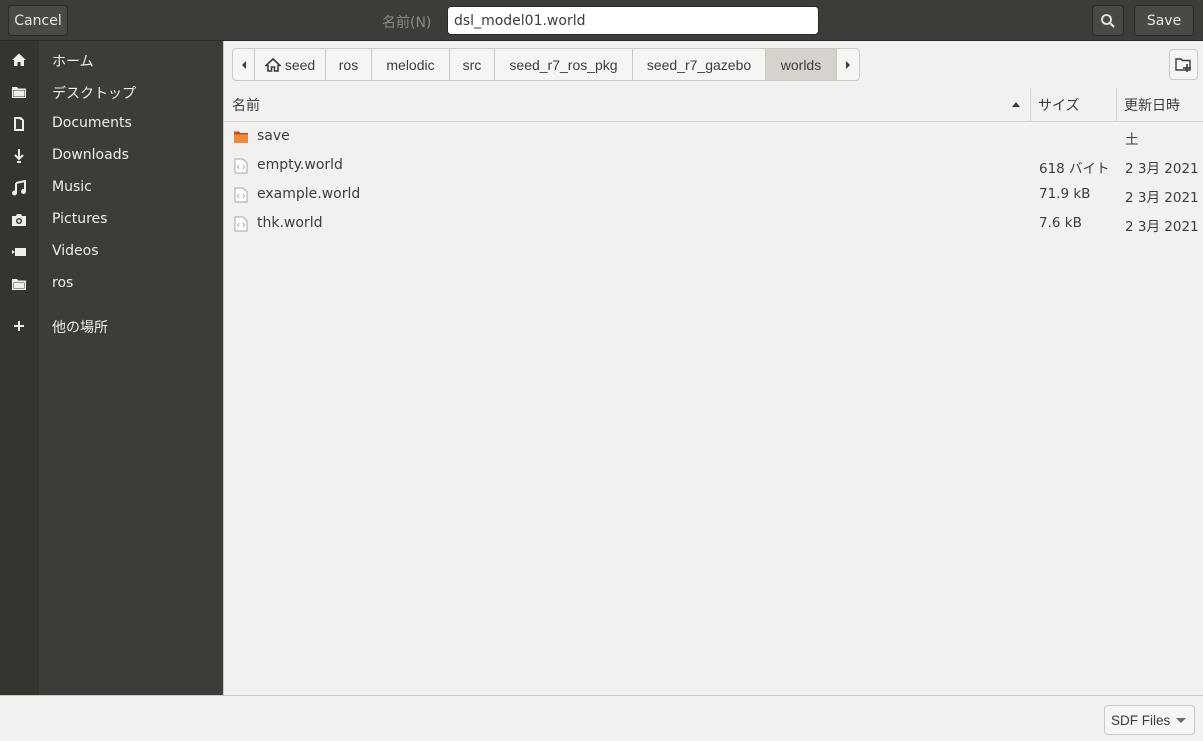  Describe the element at coordinates (111, 60) in the screenshot. I see `sidebar-item-home: ホーム` at that location.